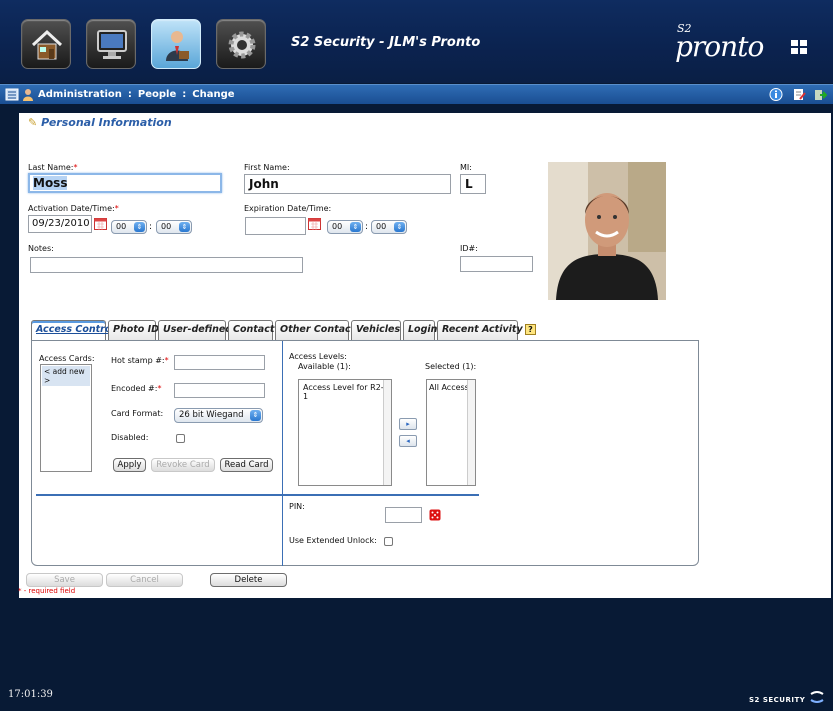  What do you see at coordinates (376, 330) in the screenshot?
I see `tab-vehicles: Vehicles` at bounding box center [376, 330].